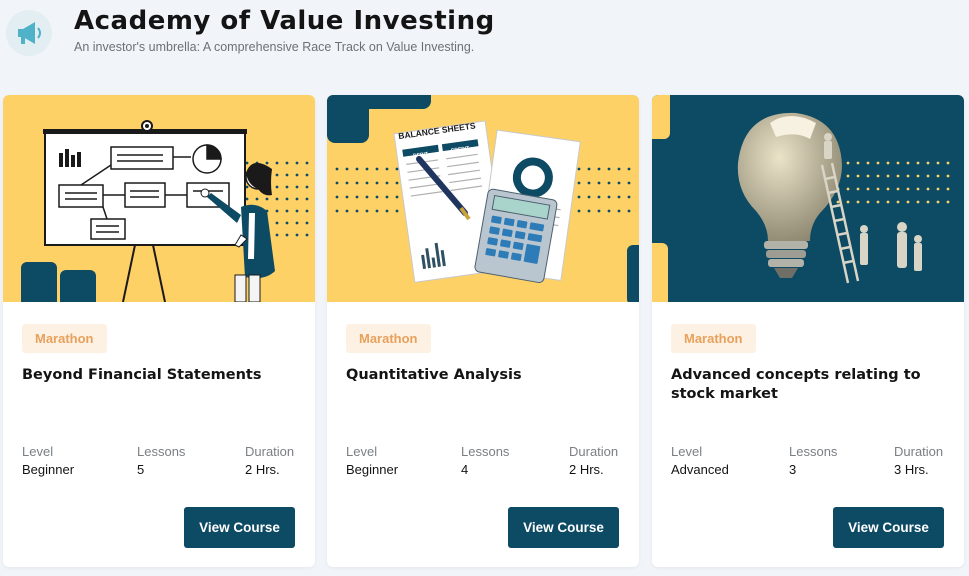  Describe the element at coordinates (142, 375) in the screenshot. I see `course-title: Beyond Financial Statements` at that location.